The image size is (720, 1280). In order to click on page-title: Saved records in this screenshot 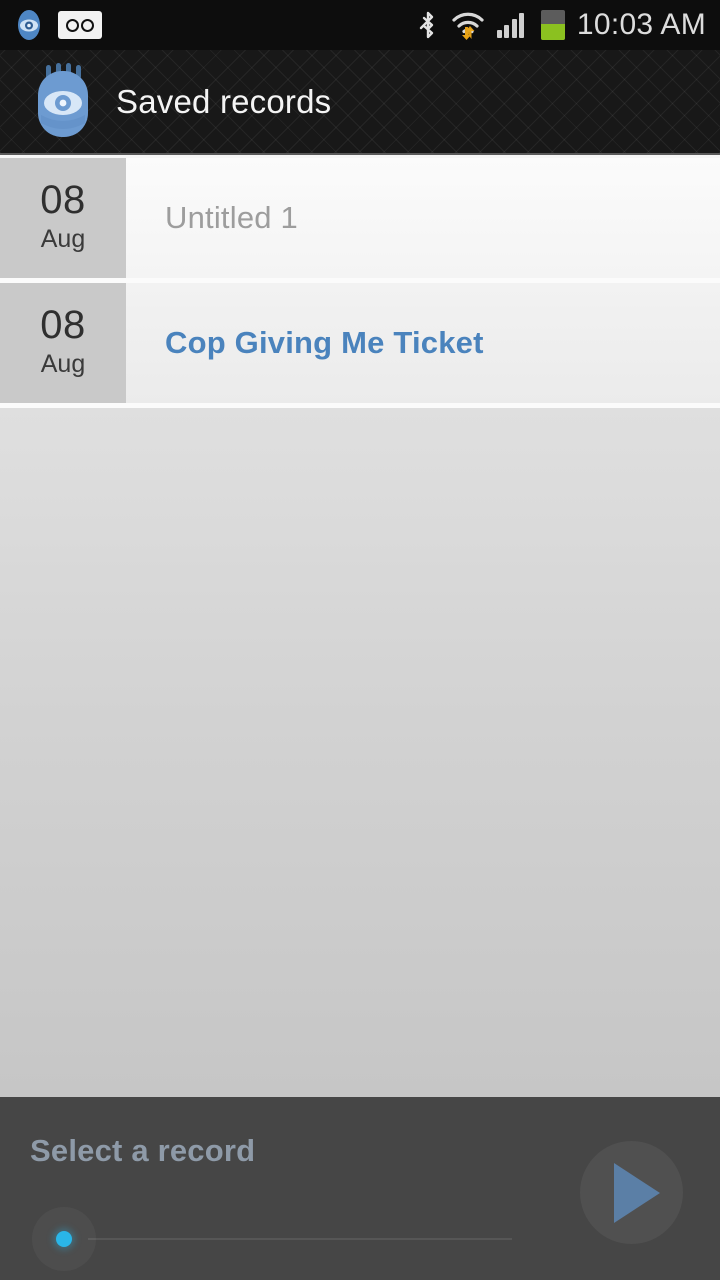, I will do `click(224, 101)`.